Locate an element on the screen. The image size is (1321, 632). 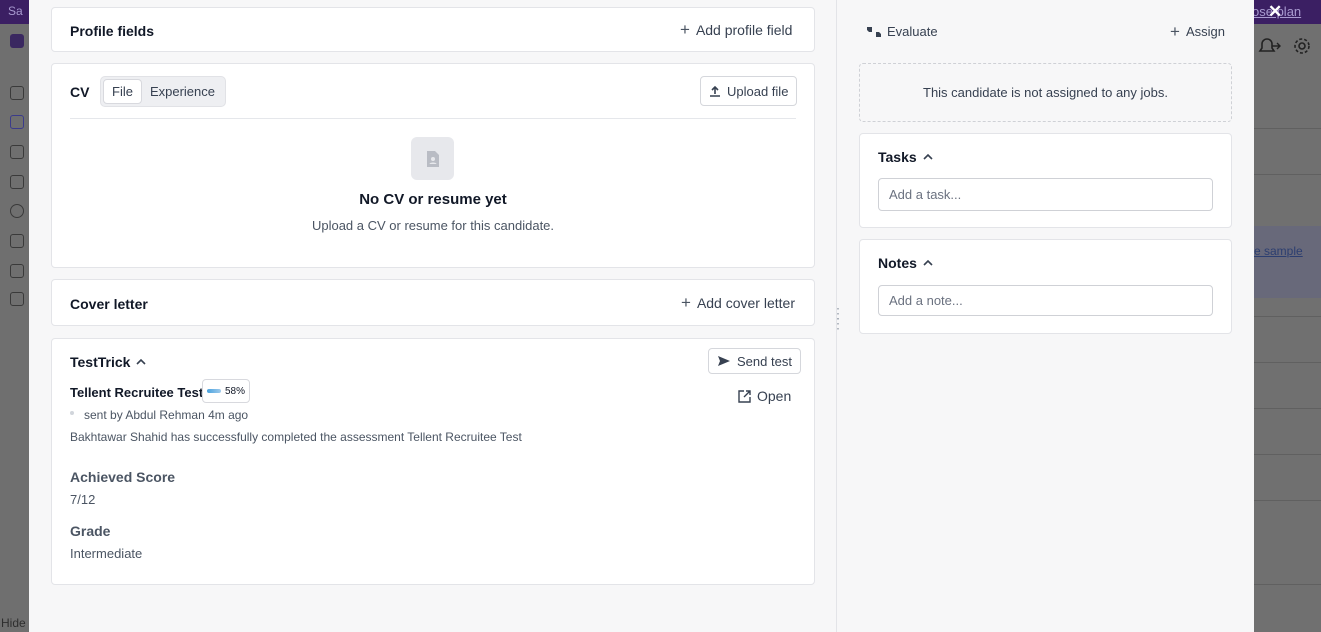
cv-title: CV is located at coordinates (80, 92).